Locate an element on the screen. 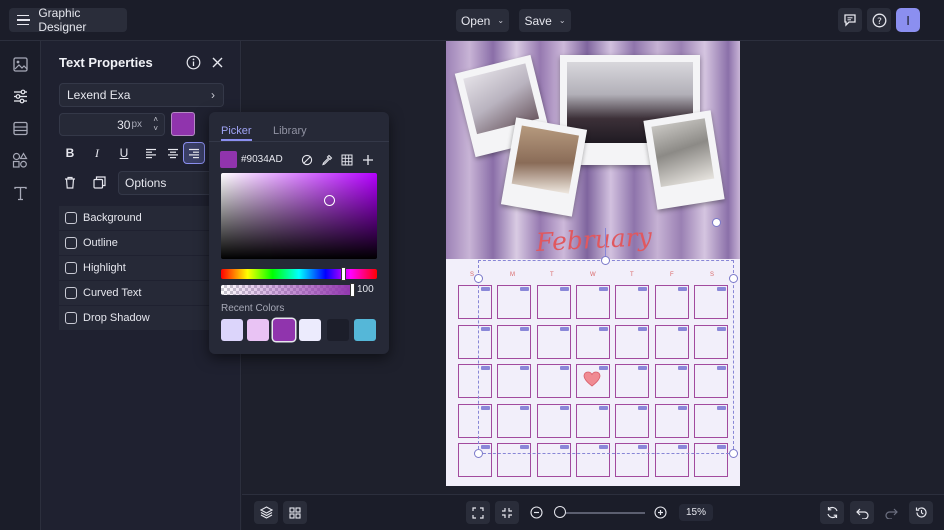 Image resolution: width=944 pixels, height=530 pixels. selection-box is located at coordinates (606, 357).